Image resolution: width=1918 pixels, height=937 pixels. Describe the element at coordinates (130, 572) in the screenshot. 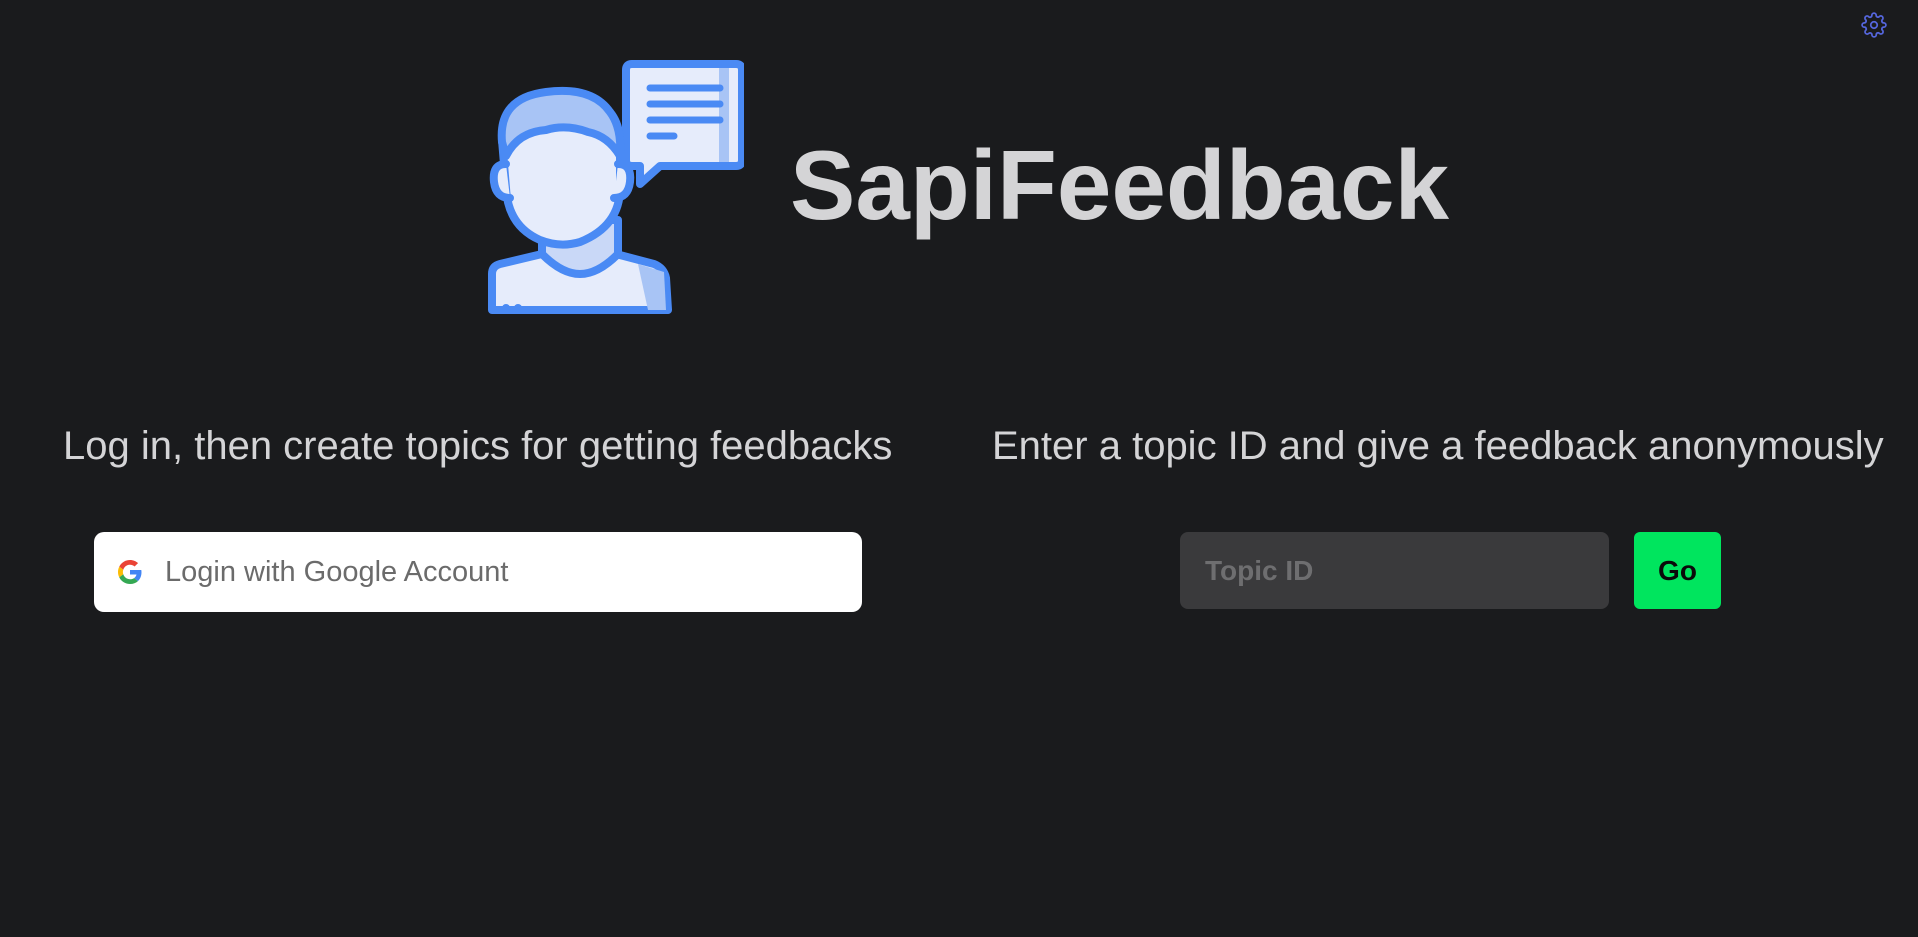

I see `google-g-icon` at that location.